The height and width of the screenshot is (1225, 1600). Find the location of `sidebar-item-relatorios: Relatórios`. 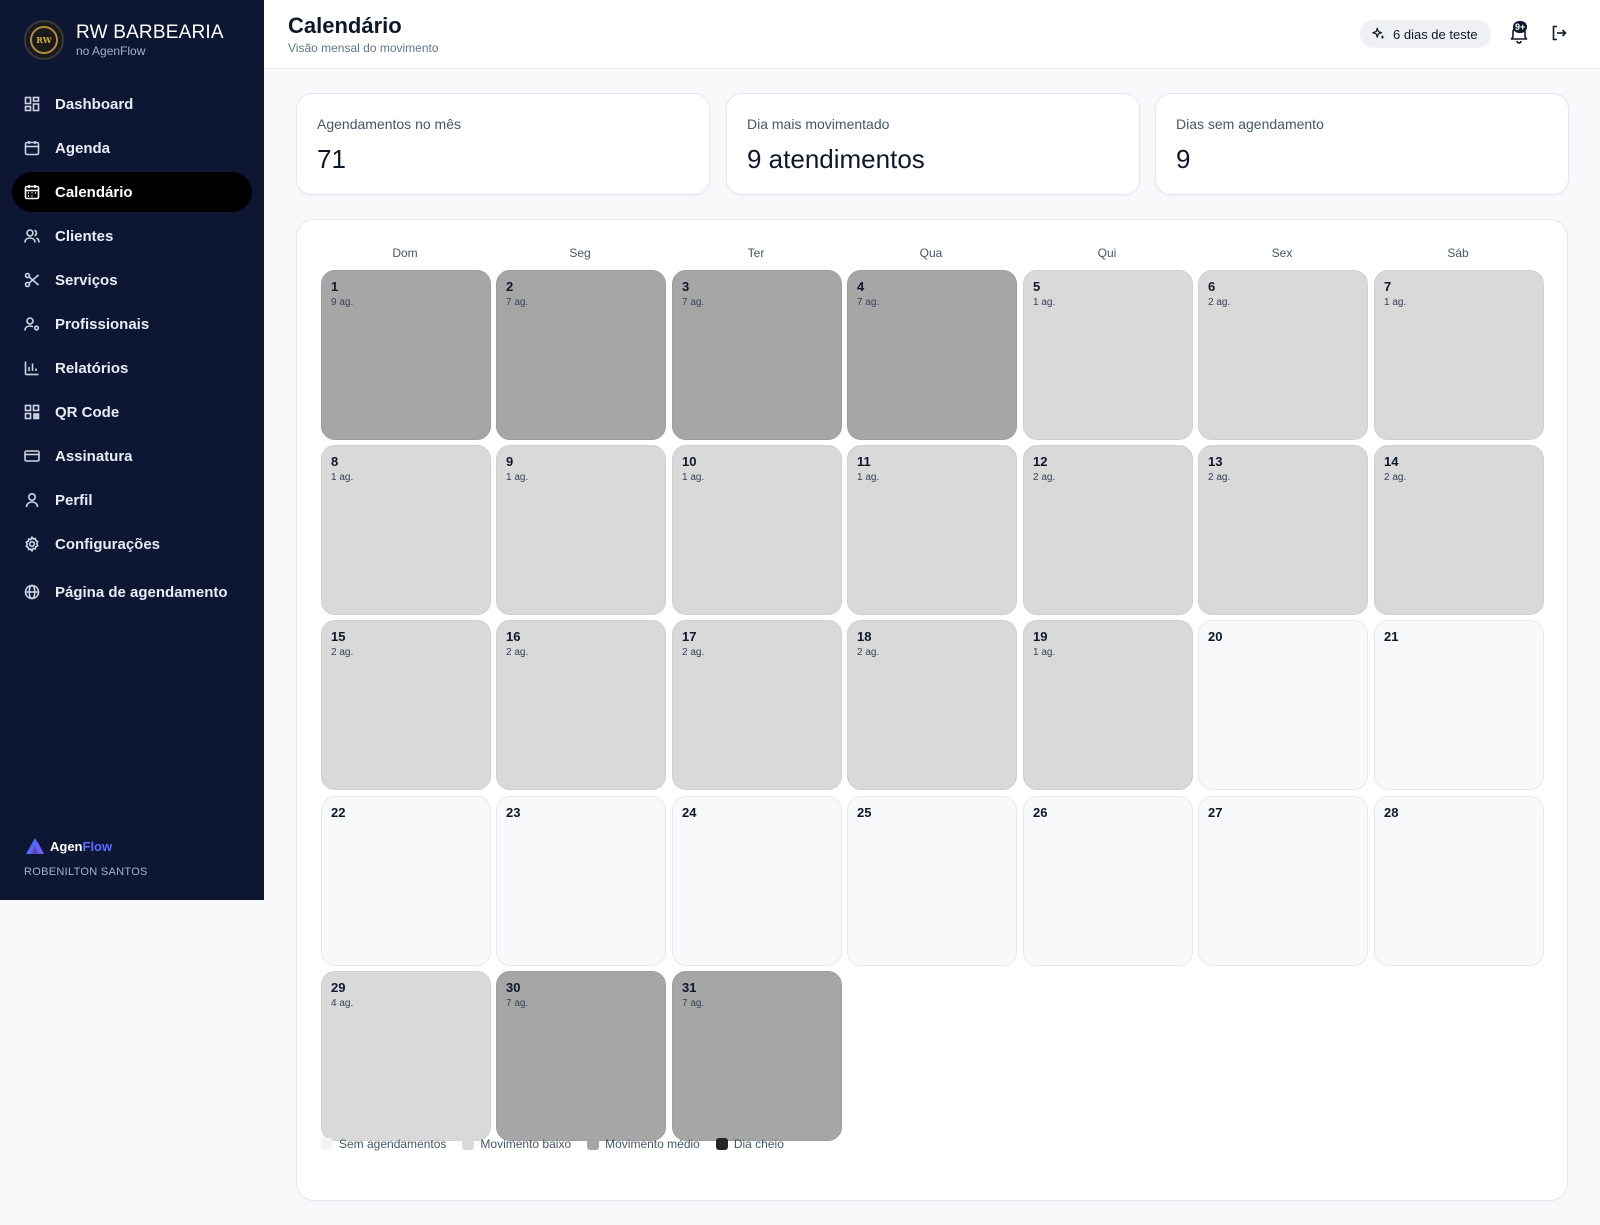

sidebar-item-relatorios: Relatórios is located at coordinates (132, 368).